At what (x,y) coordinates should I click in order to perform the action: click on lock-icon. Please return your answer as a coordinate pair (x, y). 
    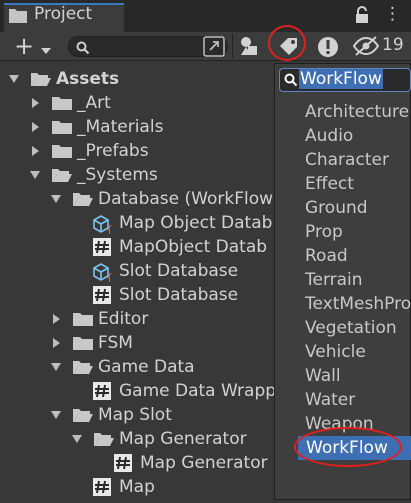
    Looking at the image, I should click on (362, 17).